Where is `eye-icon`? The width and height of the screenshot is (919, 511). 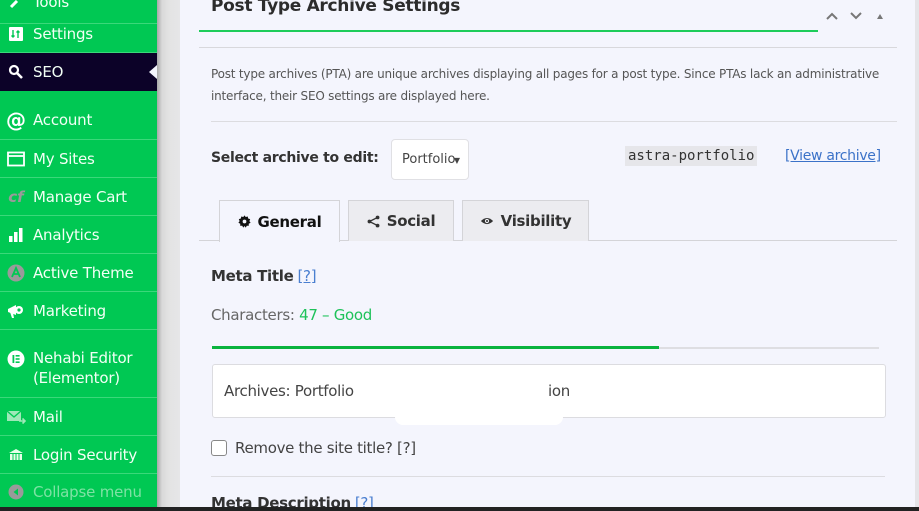 eye-icon is located at coordinates (487, 221).